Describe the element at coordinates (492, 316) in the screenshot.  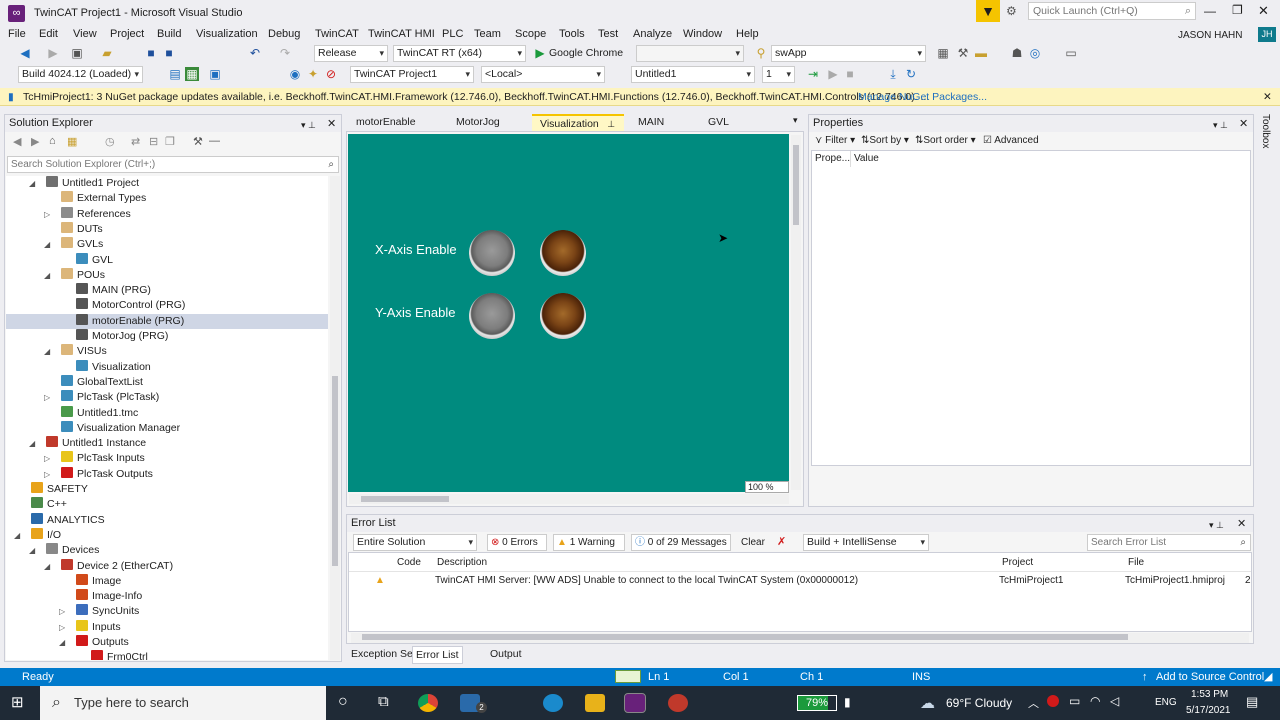
I see `y-axis-enable-button` at that location.